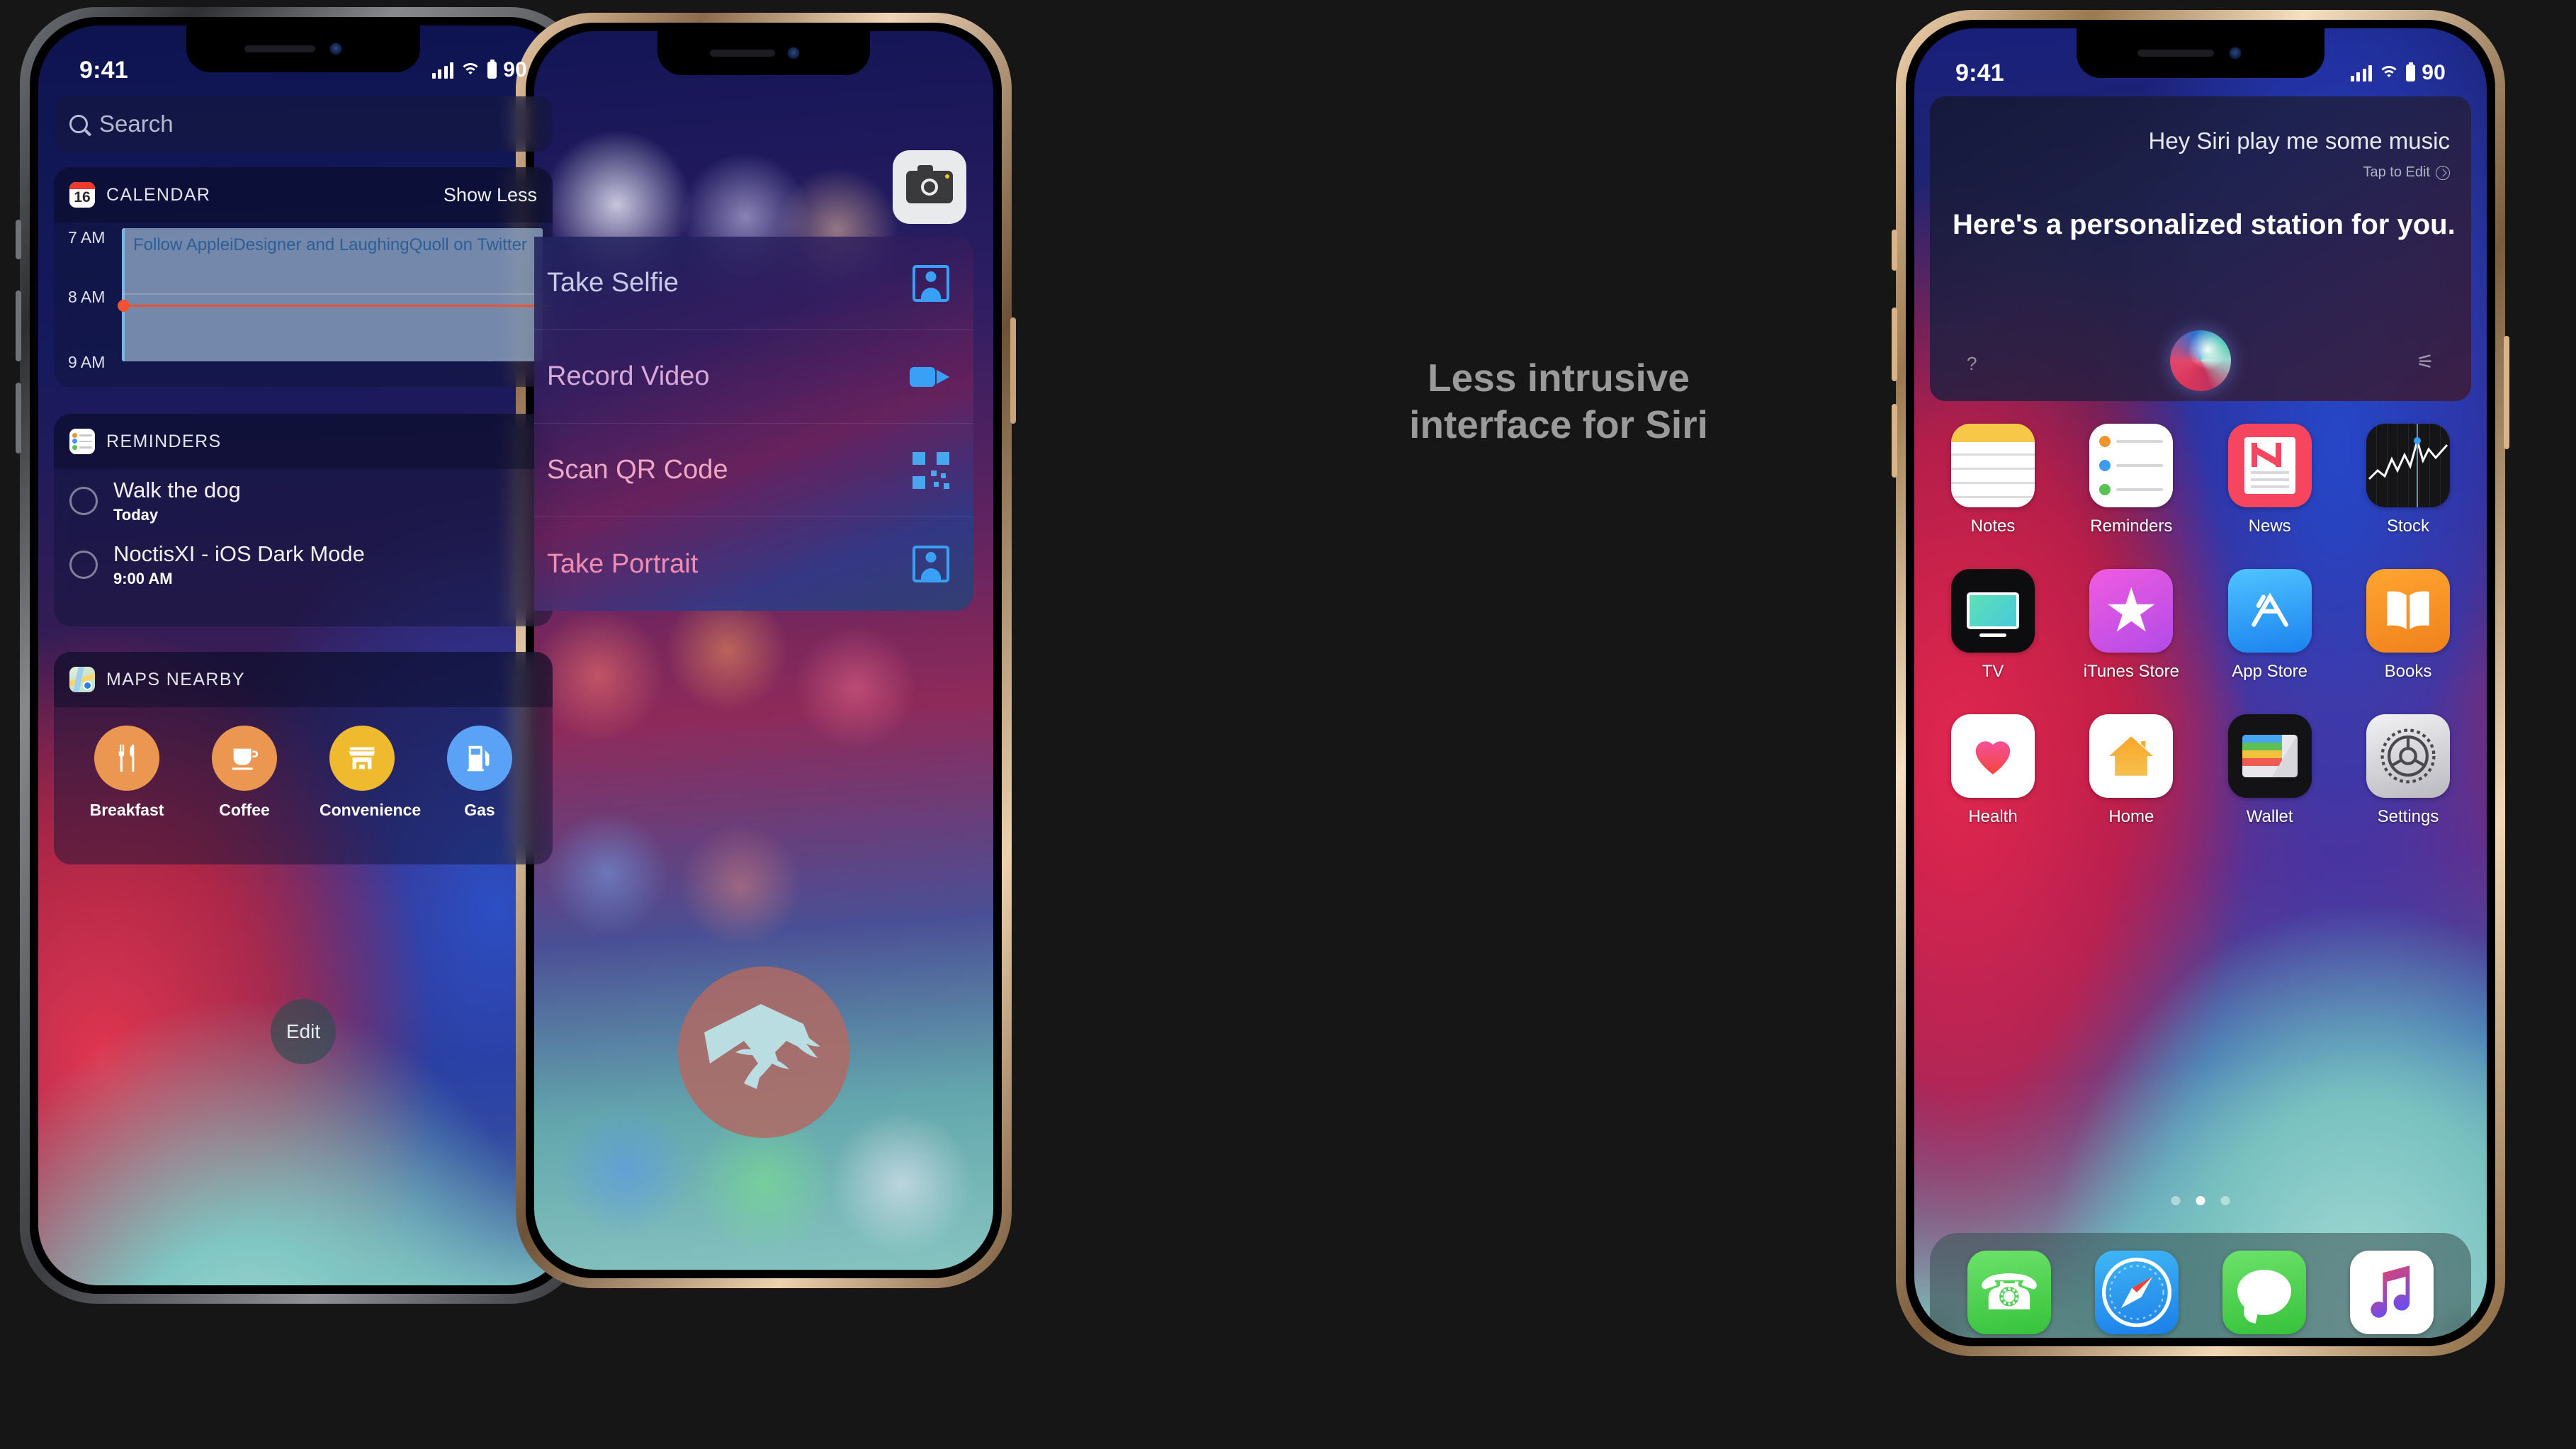 Image resolution: width=2576 pixels, height=1449 pixels. I want to click on page-dot-active, so click(2200, 1200).